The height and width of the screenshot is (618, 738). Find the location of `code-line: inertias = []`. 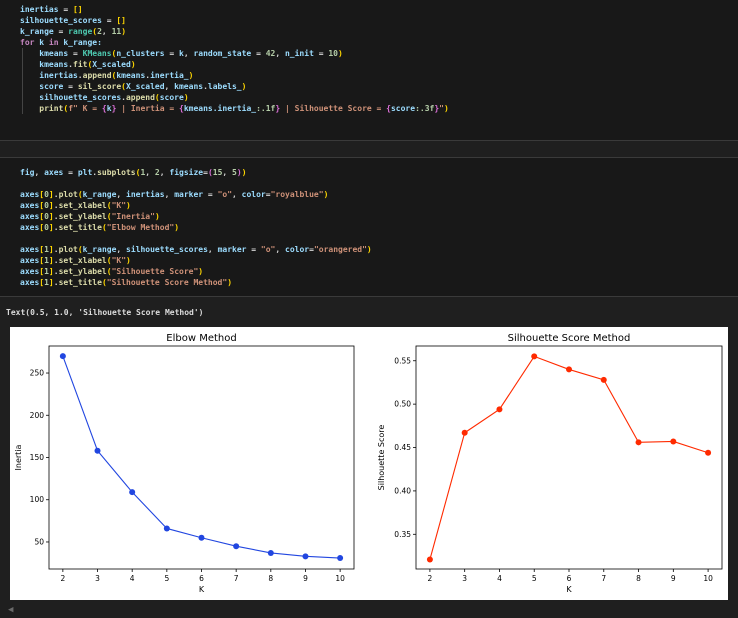

code-line: inertias = [] is located at coordinates (234, 9).